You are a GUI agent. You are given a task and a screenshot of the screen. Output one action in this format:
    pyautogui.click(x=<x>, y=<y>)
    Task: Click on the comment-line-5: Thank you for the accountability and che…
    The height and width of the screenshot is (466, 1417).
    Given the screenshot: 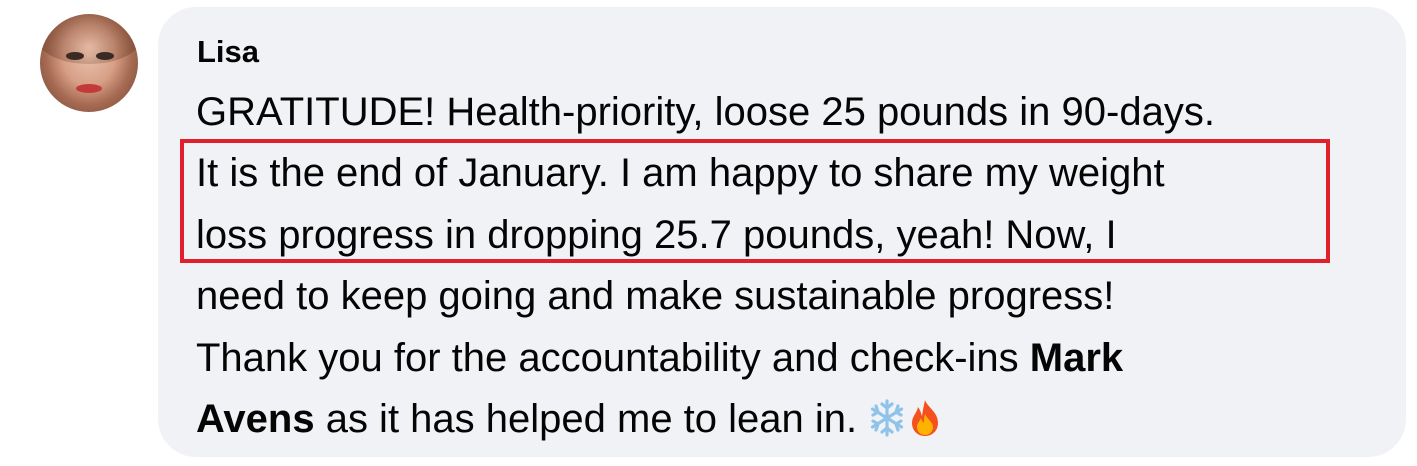 What is the action you would take?
    pyautogui.click(x=791, y=358)
    